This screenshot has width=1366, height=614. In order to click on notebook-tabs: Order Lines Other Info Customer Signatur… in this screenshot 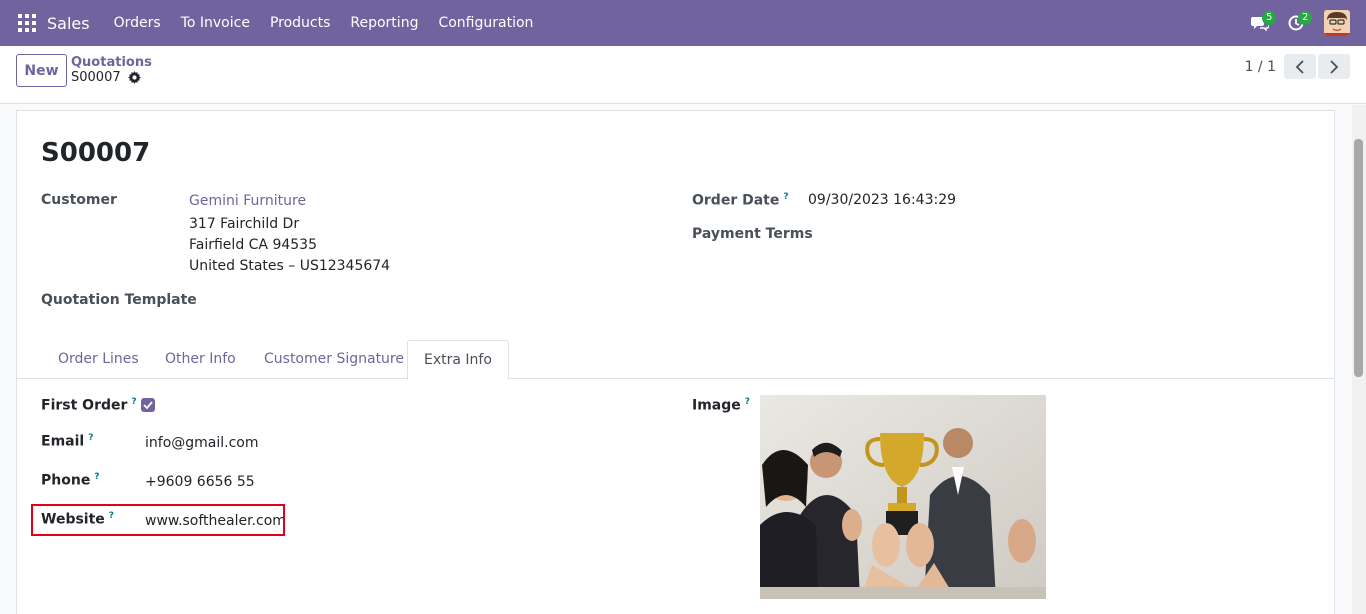, I will do `click(675, 360)`.